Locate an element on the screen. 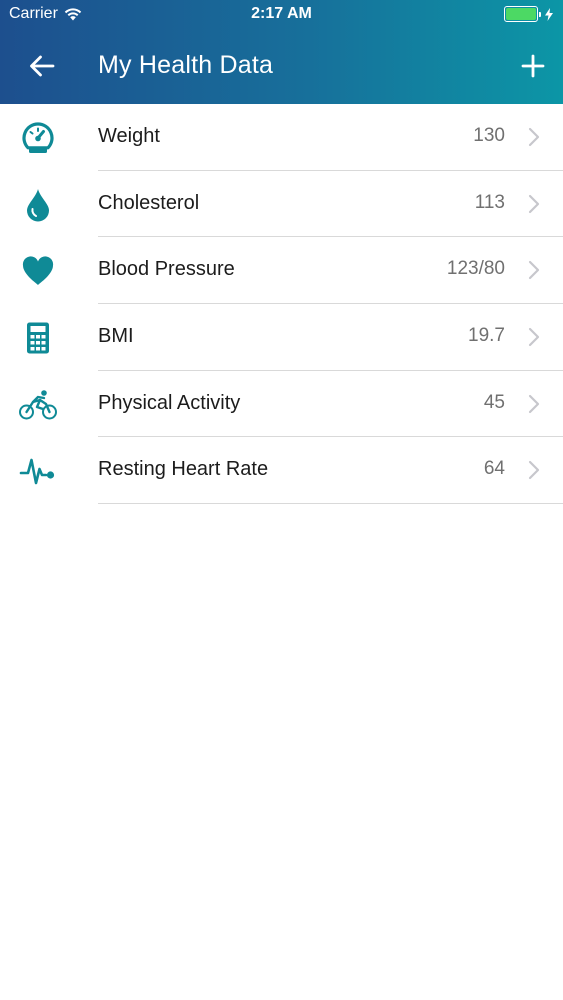 The image size is (563, 1000). arrow-left-icon is located at coordinates (42, 66).